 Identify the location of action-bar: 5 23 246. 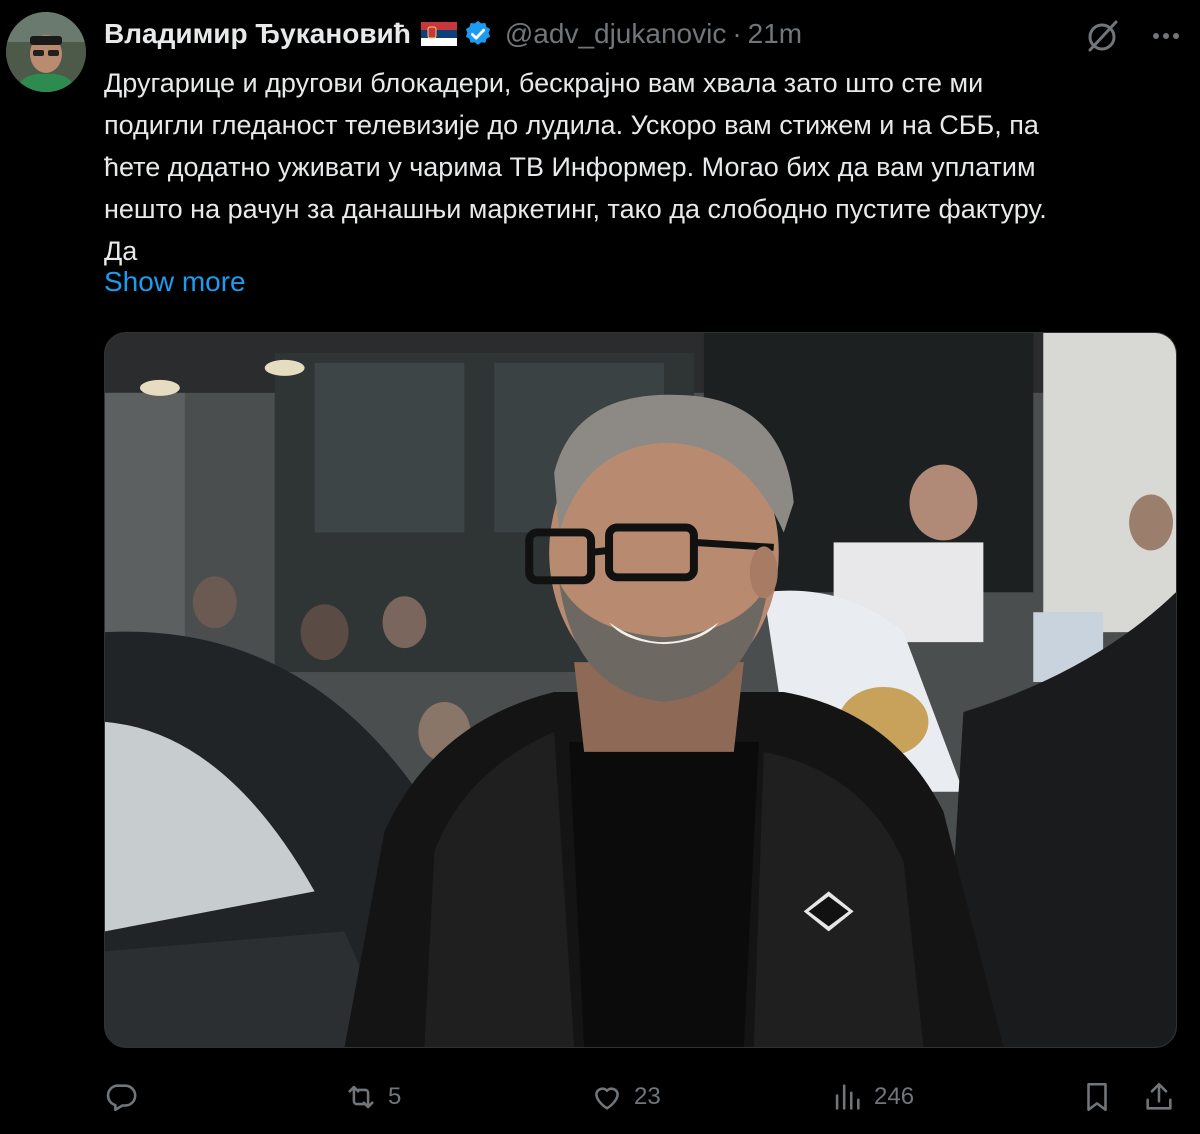
(644, 1097).